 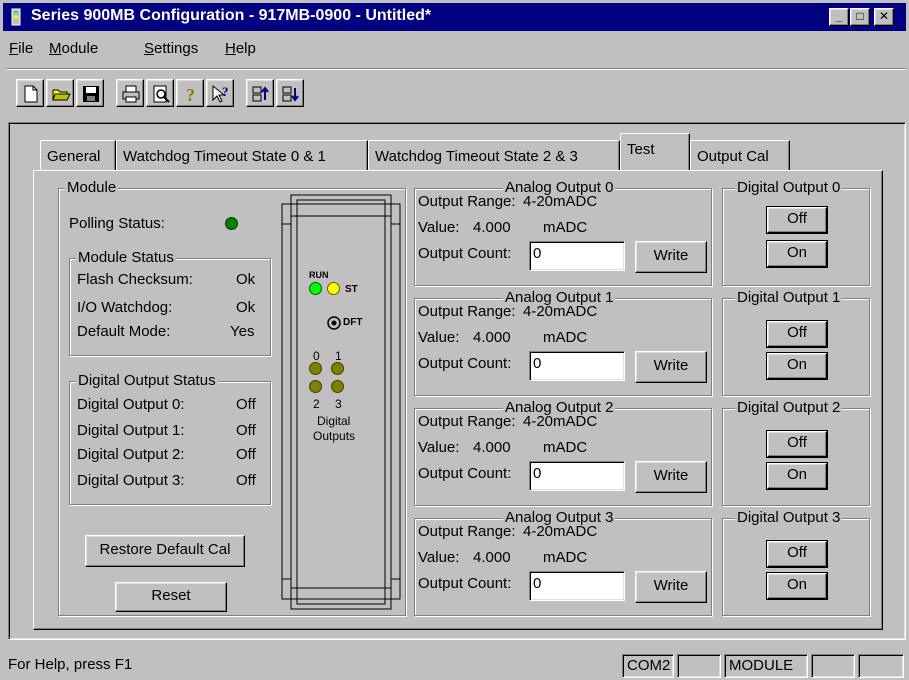 What do you see at coordinates (797, 254) in the screenshot?
I see `digital-output-0-on-button: On` at bounding box center [797, 254].